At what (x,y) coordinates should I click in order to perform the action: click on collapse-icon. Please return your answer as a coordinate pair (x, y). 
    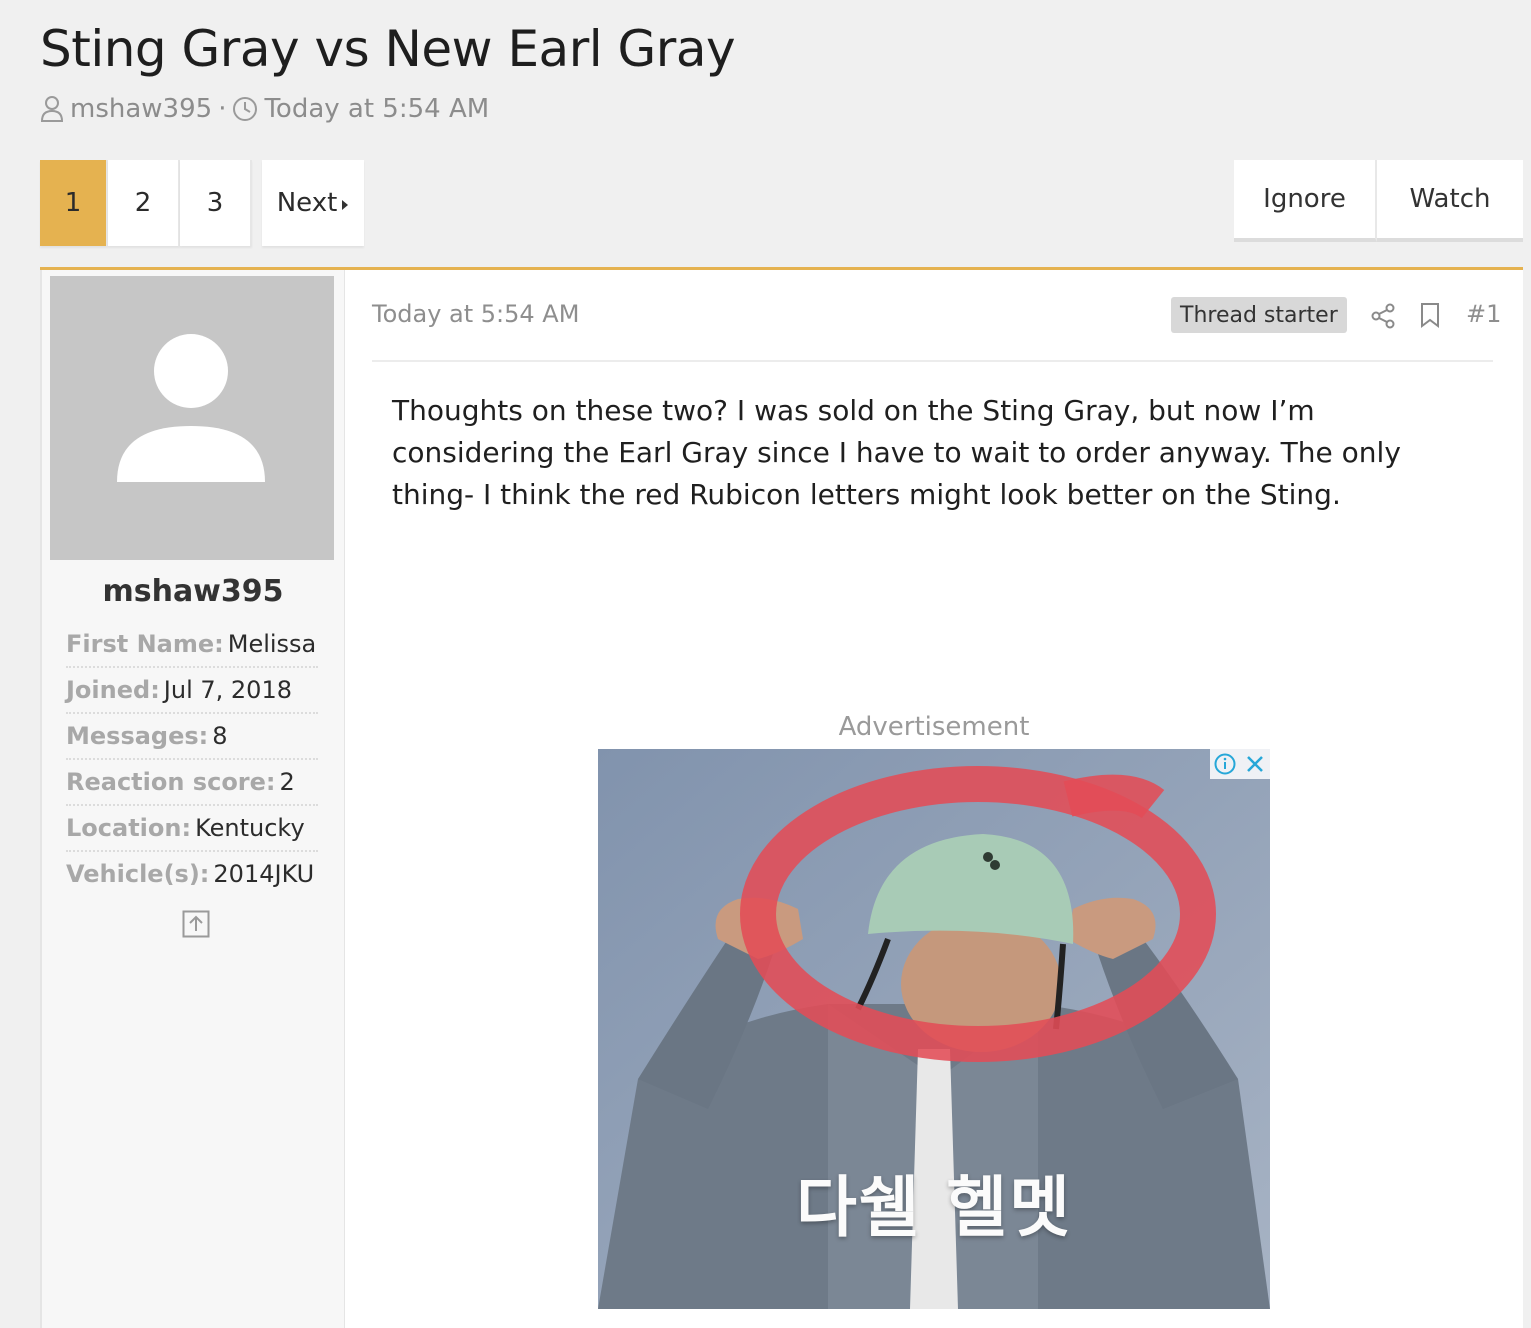
    Looking at the image, I should click on (196, 926).